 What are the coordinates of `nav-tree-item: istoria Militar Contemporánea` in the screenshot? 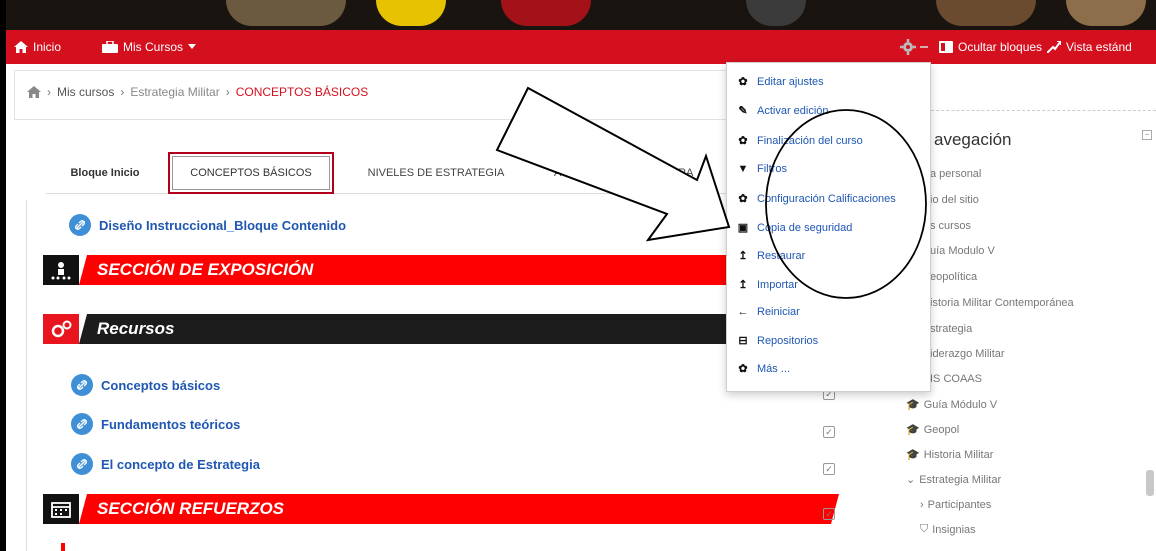 It's located at (1002, 303).